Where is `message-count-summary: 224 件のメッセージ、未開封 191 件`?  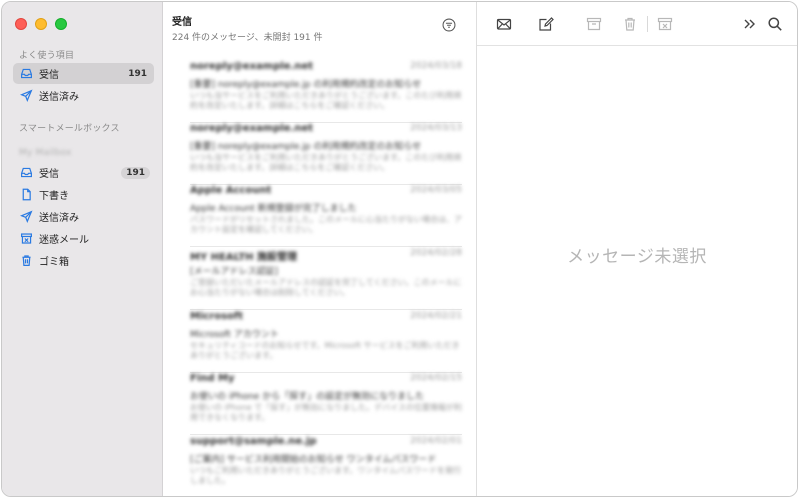
message-count-summary: 224 件のメッセージ、未開封 191 件 is located at coordinates (247, 38).